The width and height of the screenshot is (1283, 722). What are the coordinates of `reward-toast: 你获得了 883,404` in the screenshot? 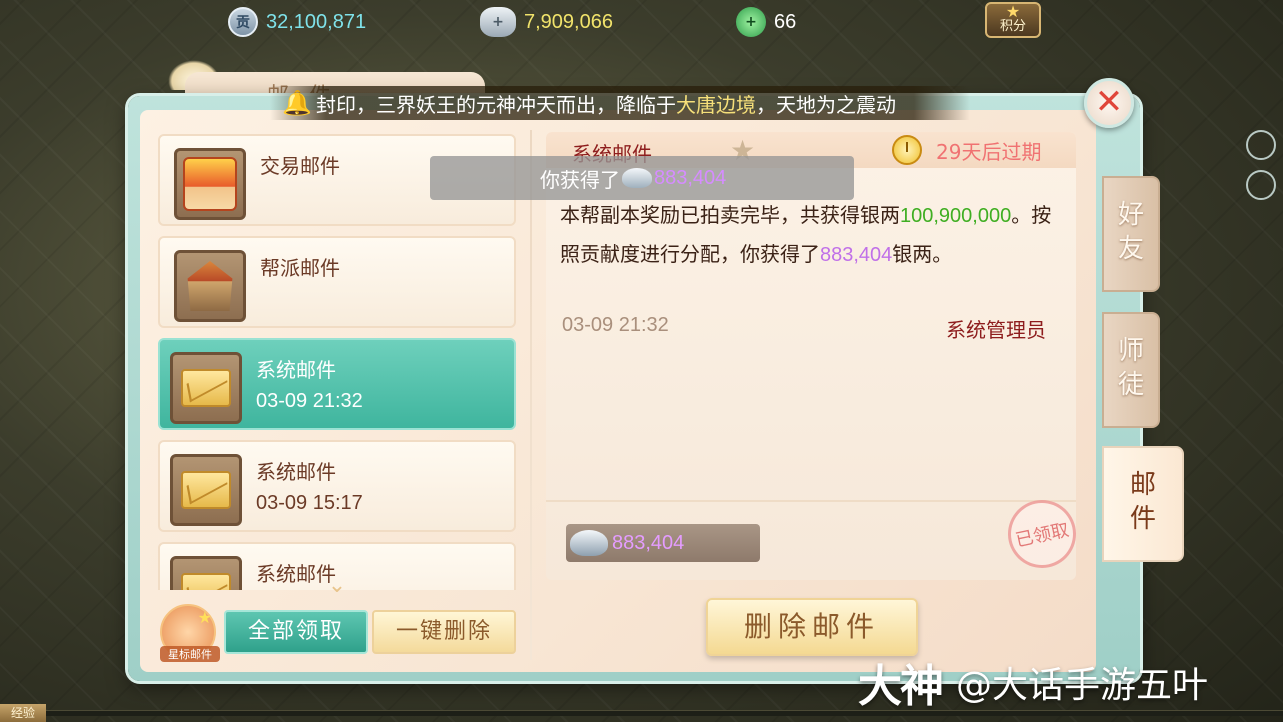 It's located at (642, 178).